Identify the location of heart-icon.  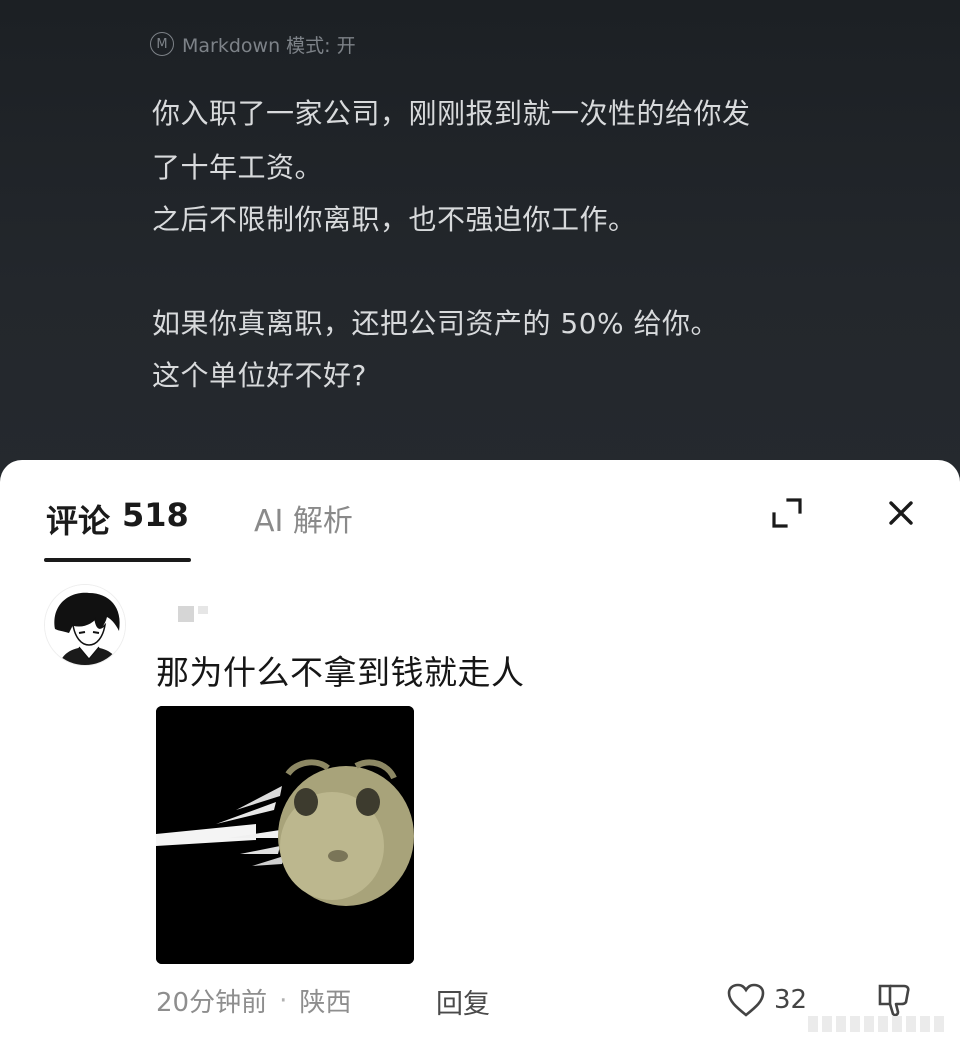
(746, 1000).